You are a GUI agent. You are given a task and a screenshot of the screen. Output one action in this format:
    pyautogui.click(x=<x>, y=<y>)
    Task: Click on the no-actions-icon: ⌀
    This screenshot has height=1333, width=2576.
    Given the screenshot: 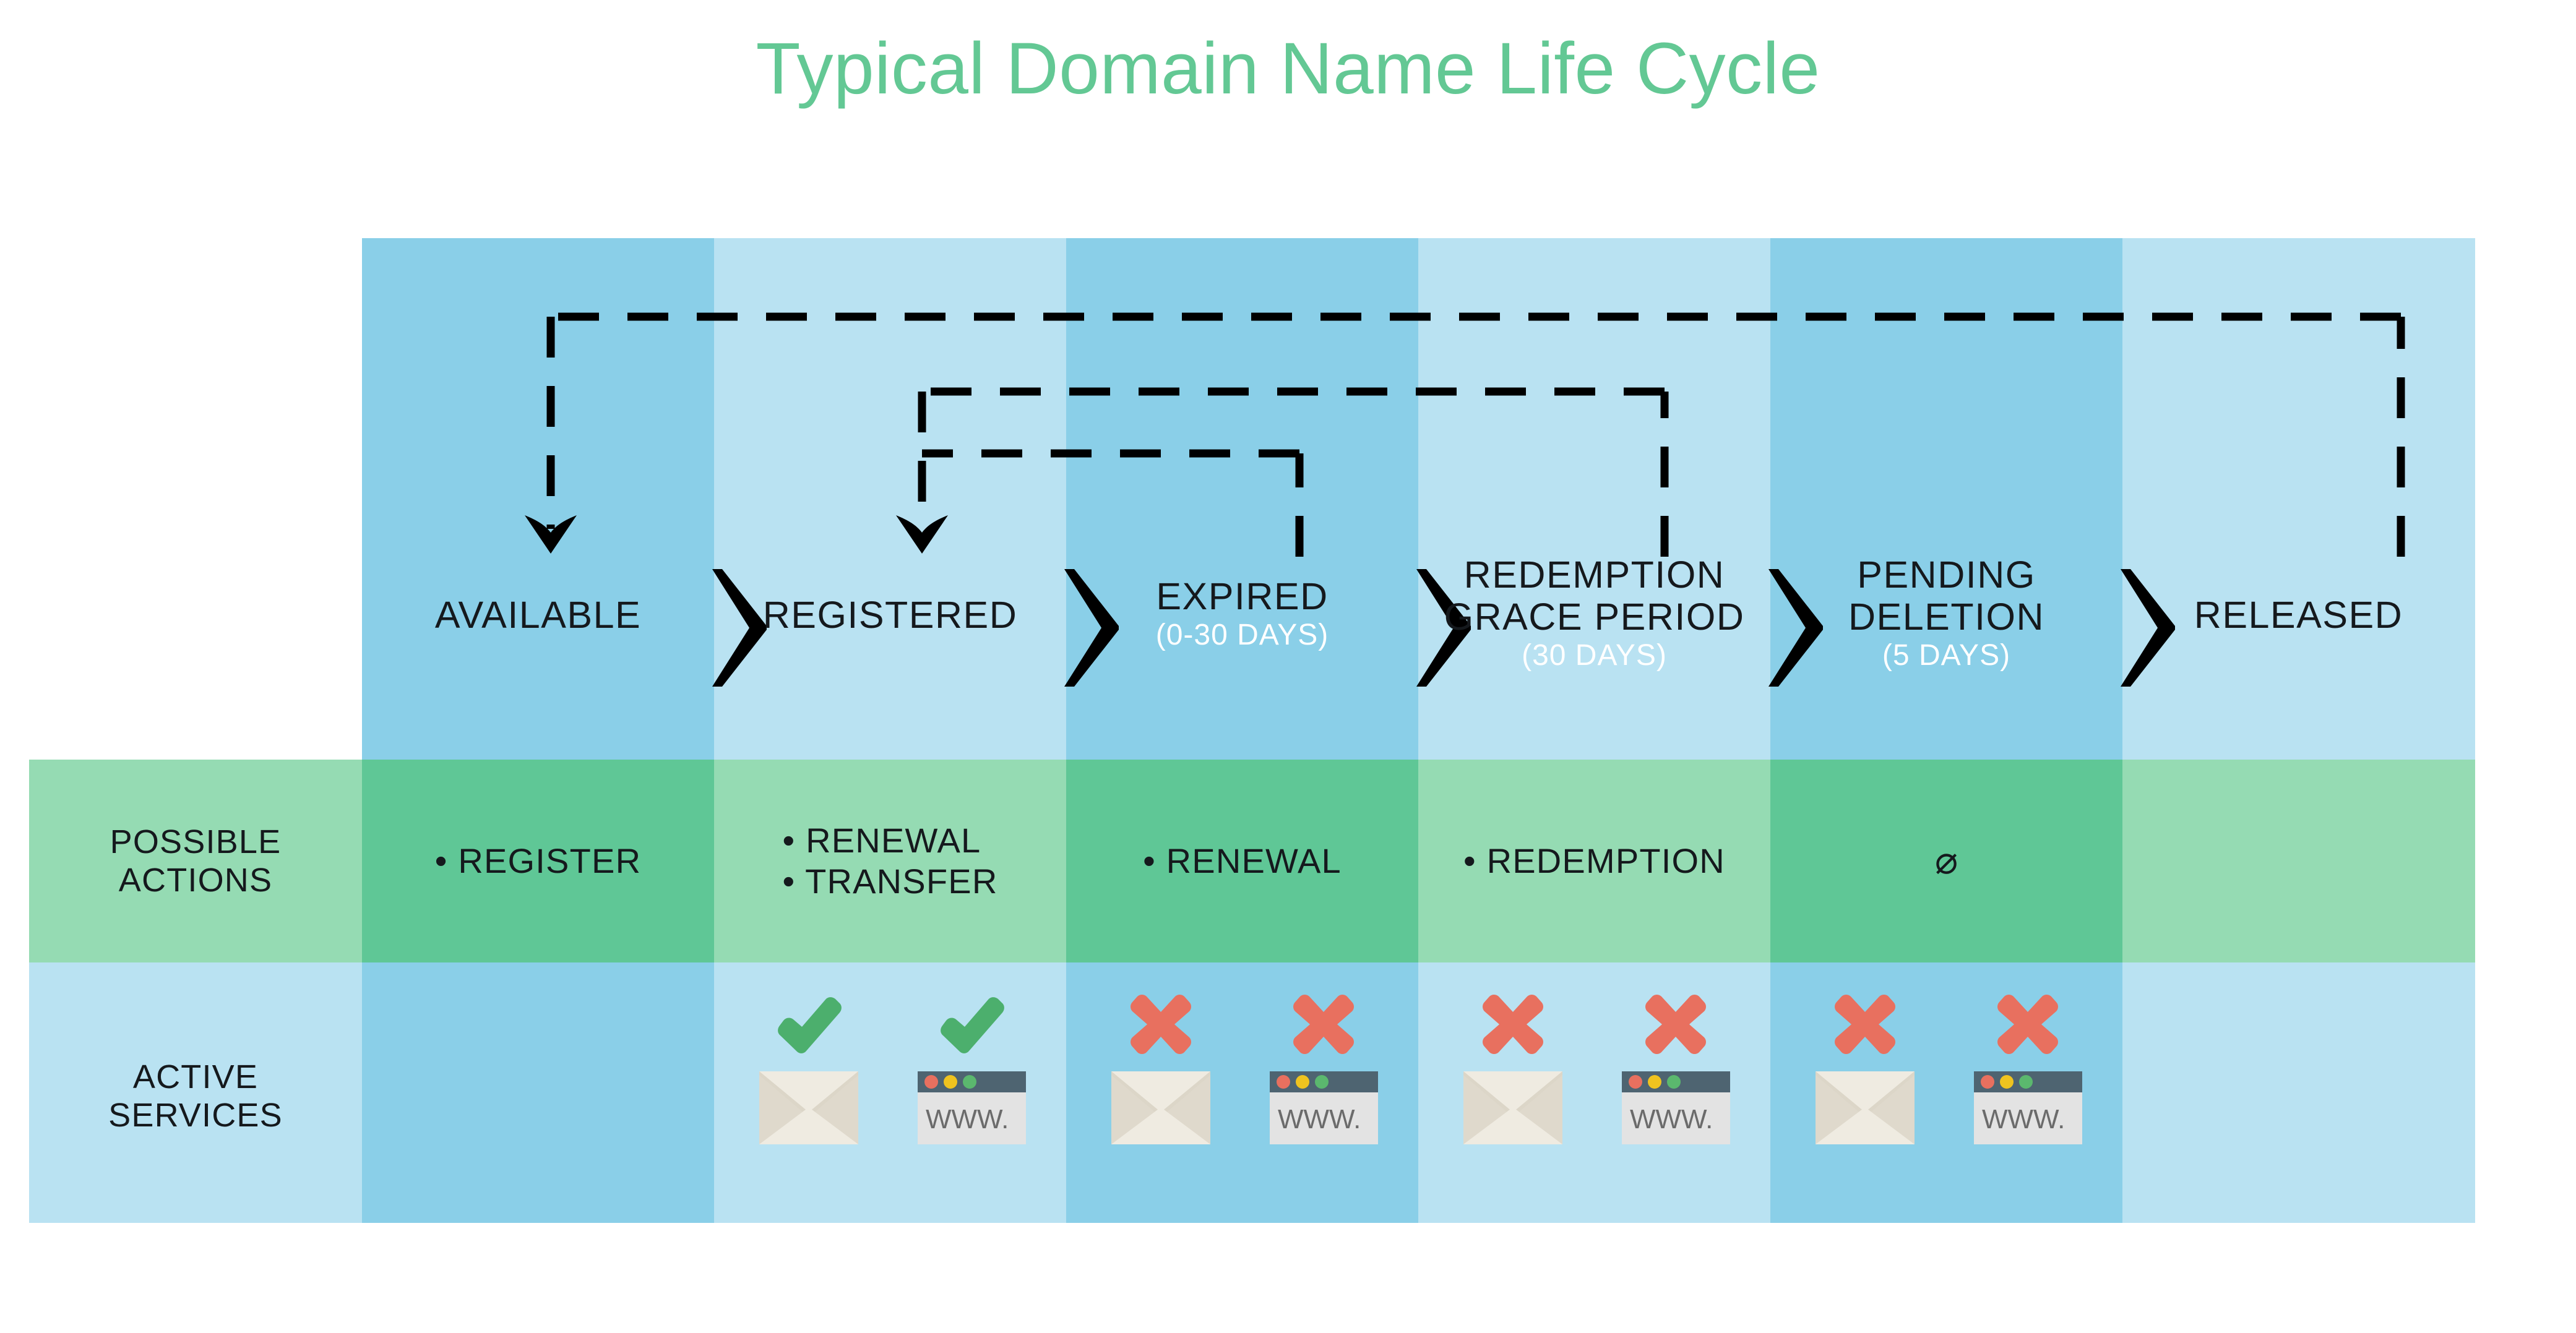 What is the action you would take?
    pyautogui.click(x=1946, y=860)
    